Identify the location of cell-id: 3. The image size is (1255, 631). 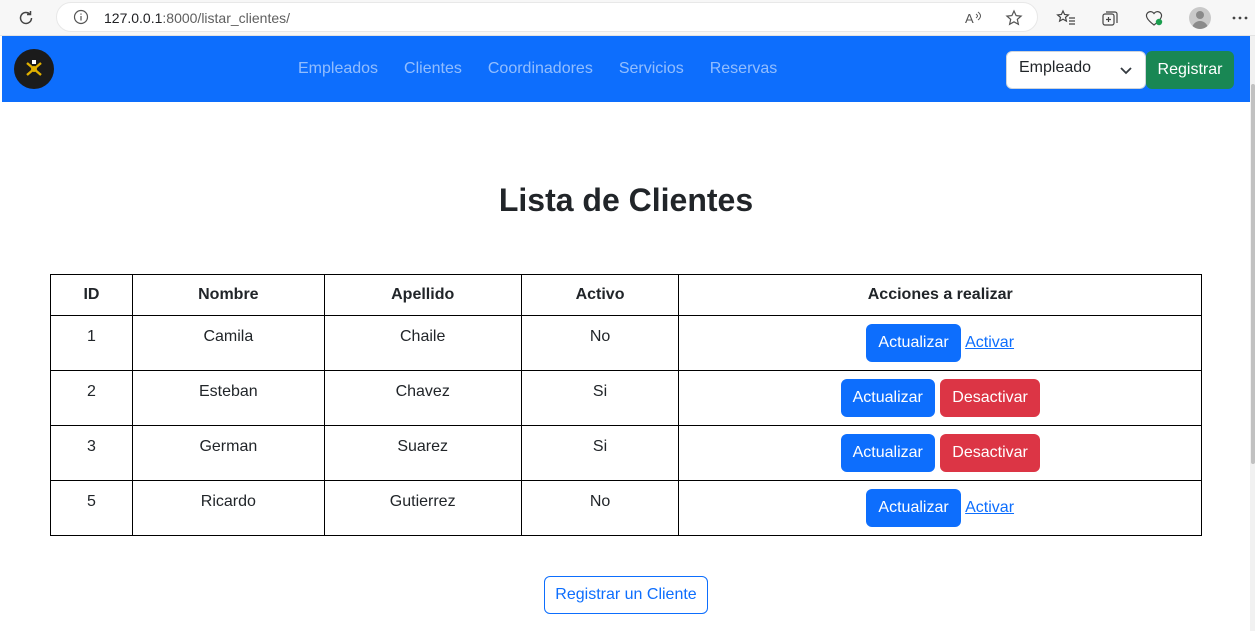
(91, 453).